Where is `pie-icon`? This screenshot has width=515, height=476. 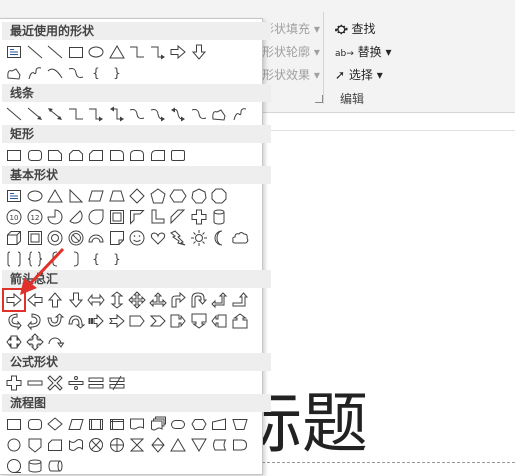
pie-icon is located at coordinates (55, 217).